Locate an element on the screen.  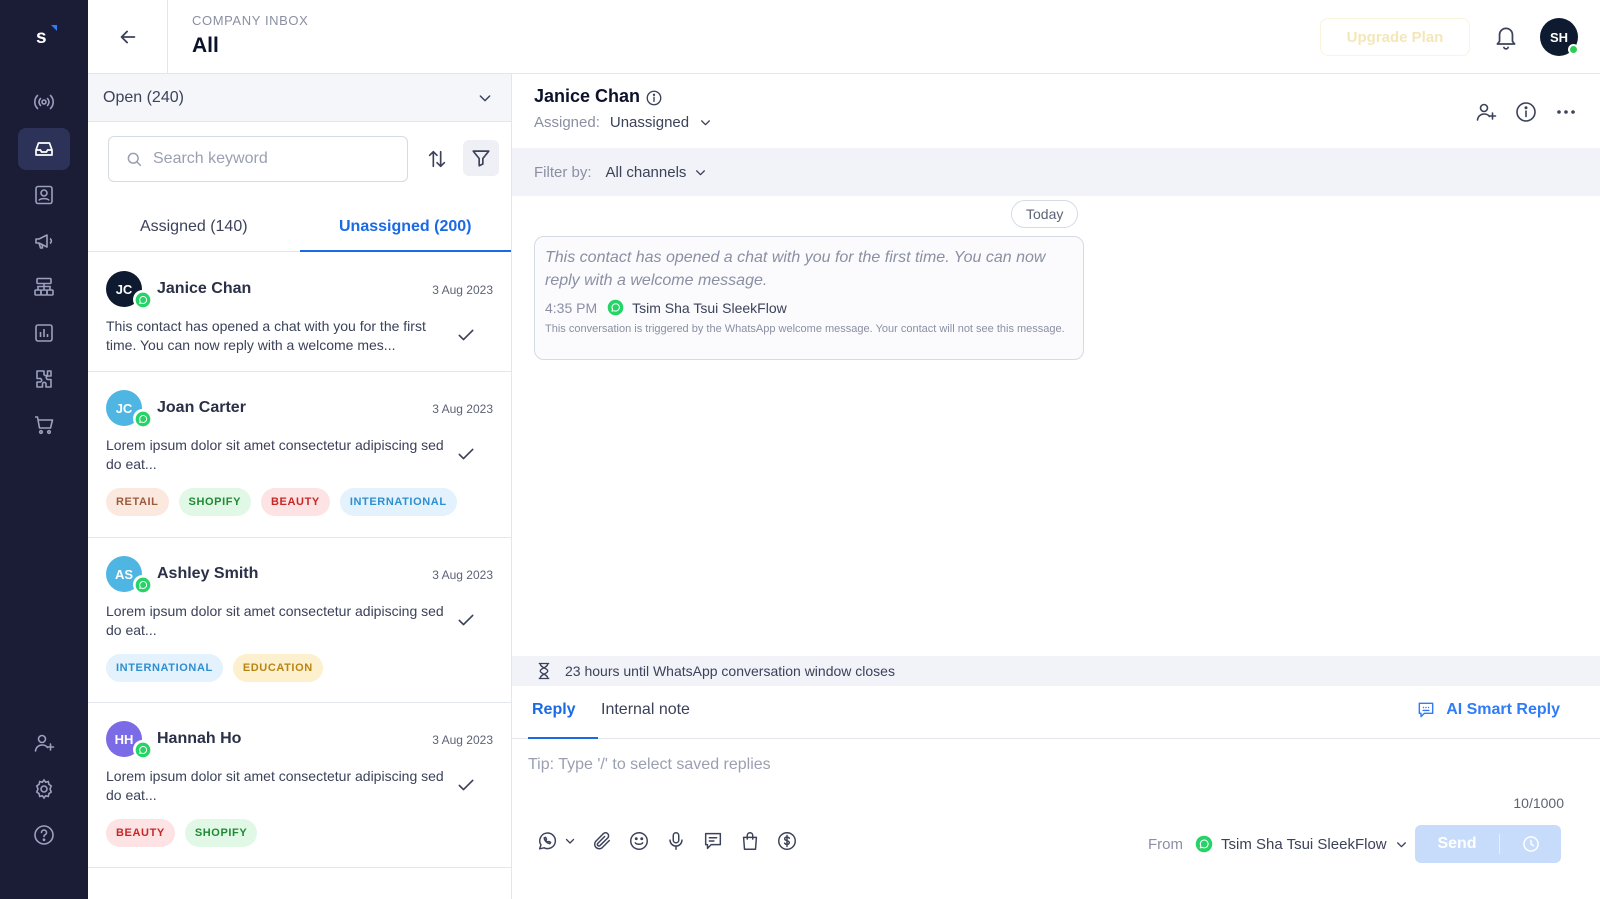
contact-details-button is located at coordinates (1526, 112).